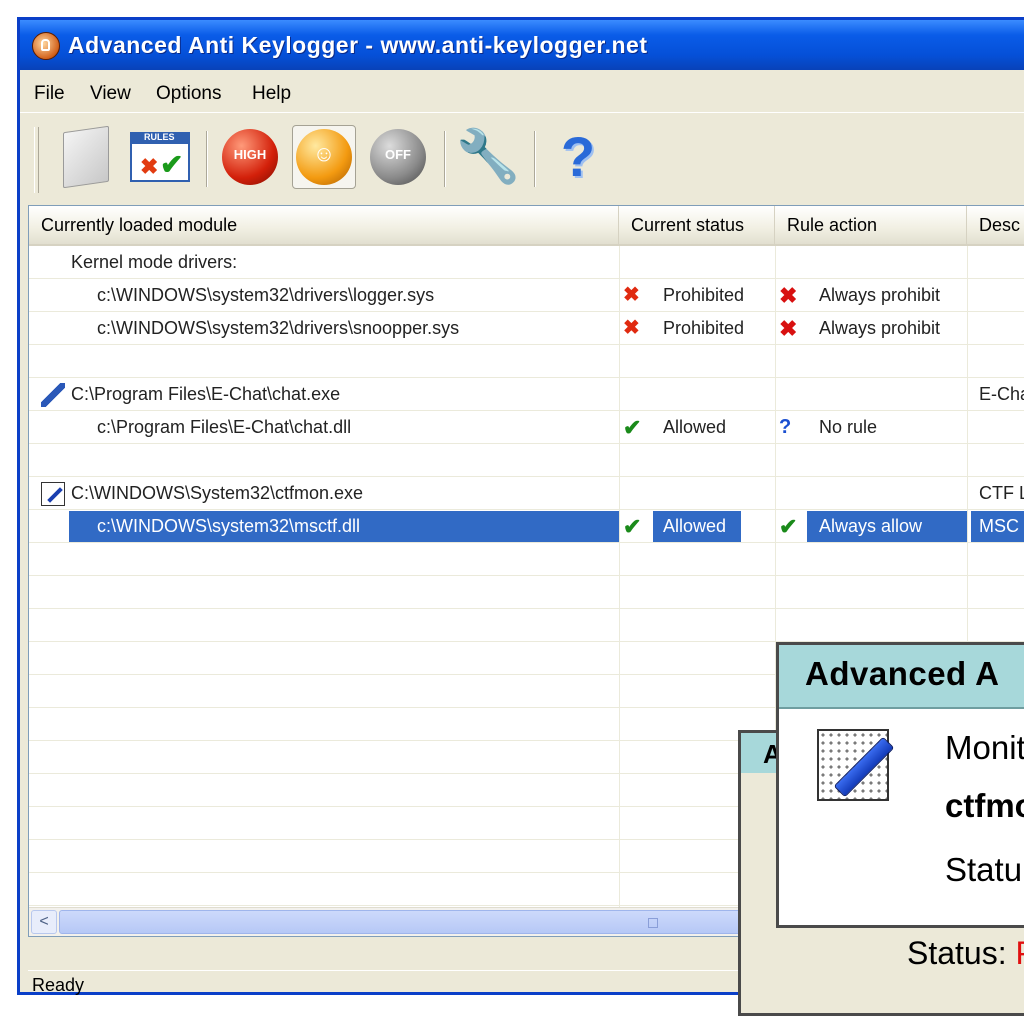 This screenshot has width=1024, height=1024. Describe the element at coordinates (324, 225) in the screenshot. I see `column-module: Currently loaded module` at that location.